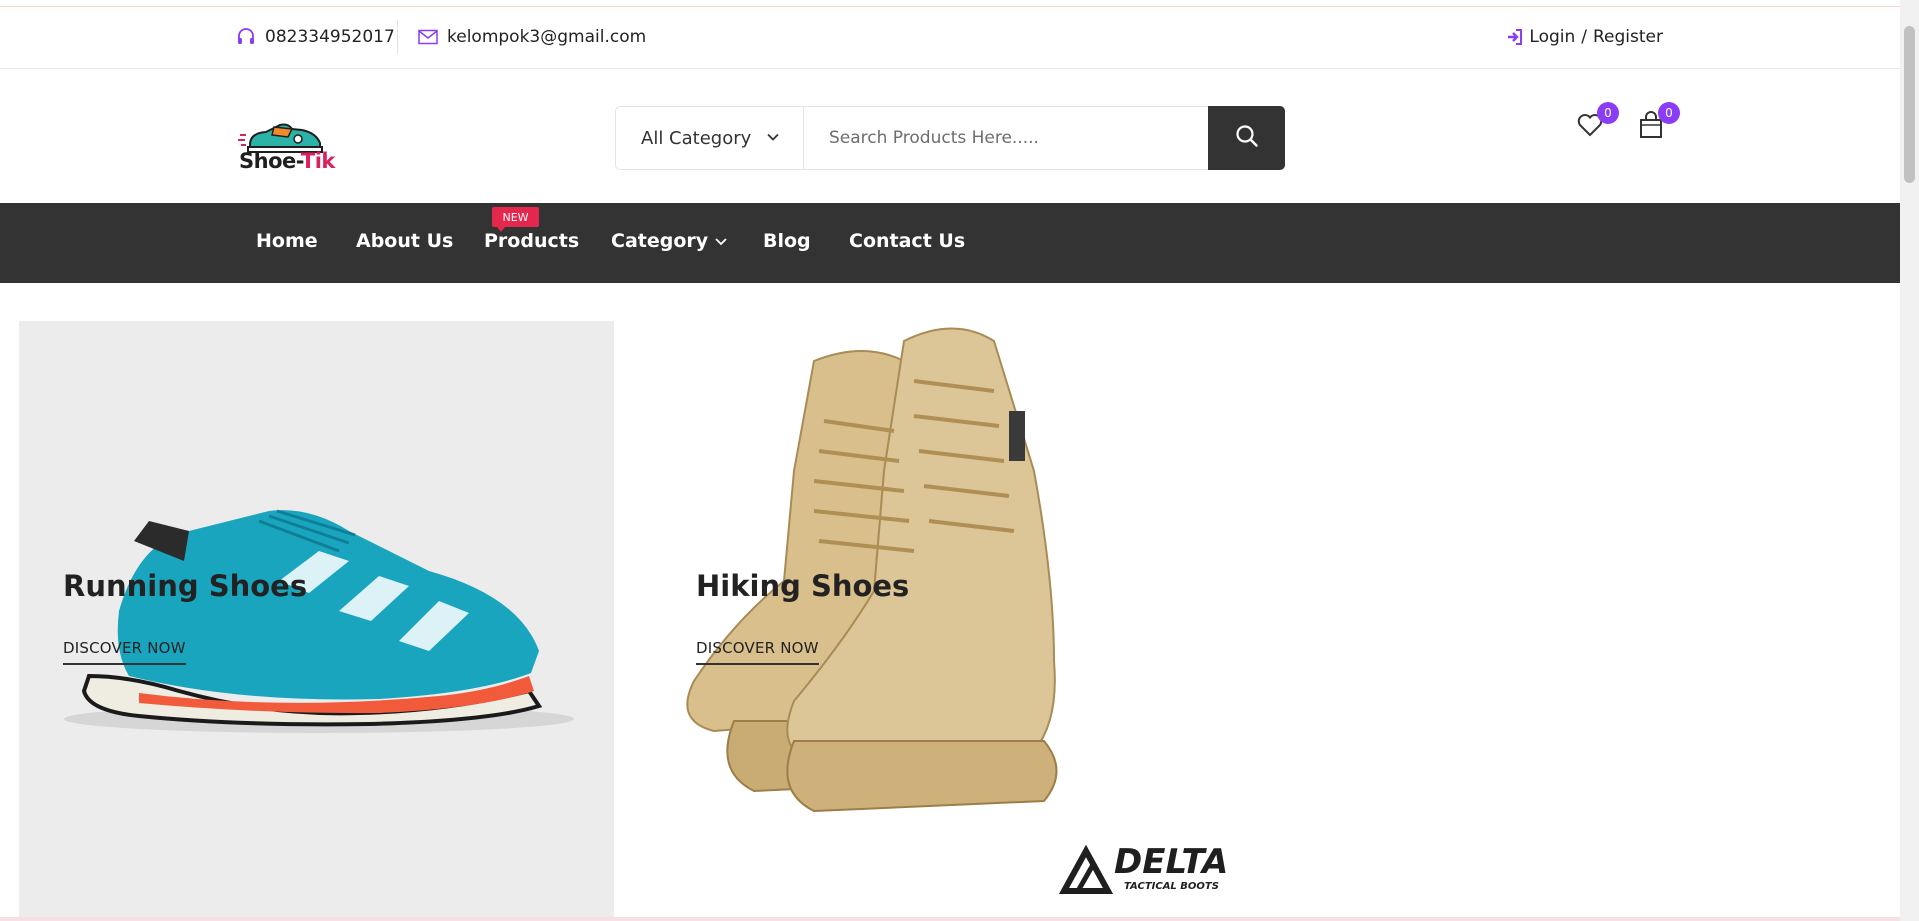  Describe the element at coordinates (1909, 104) in the screenshot. I see `scrollbar-thumb` at that location.